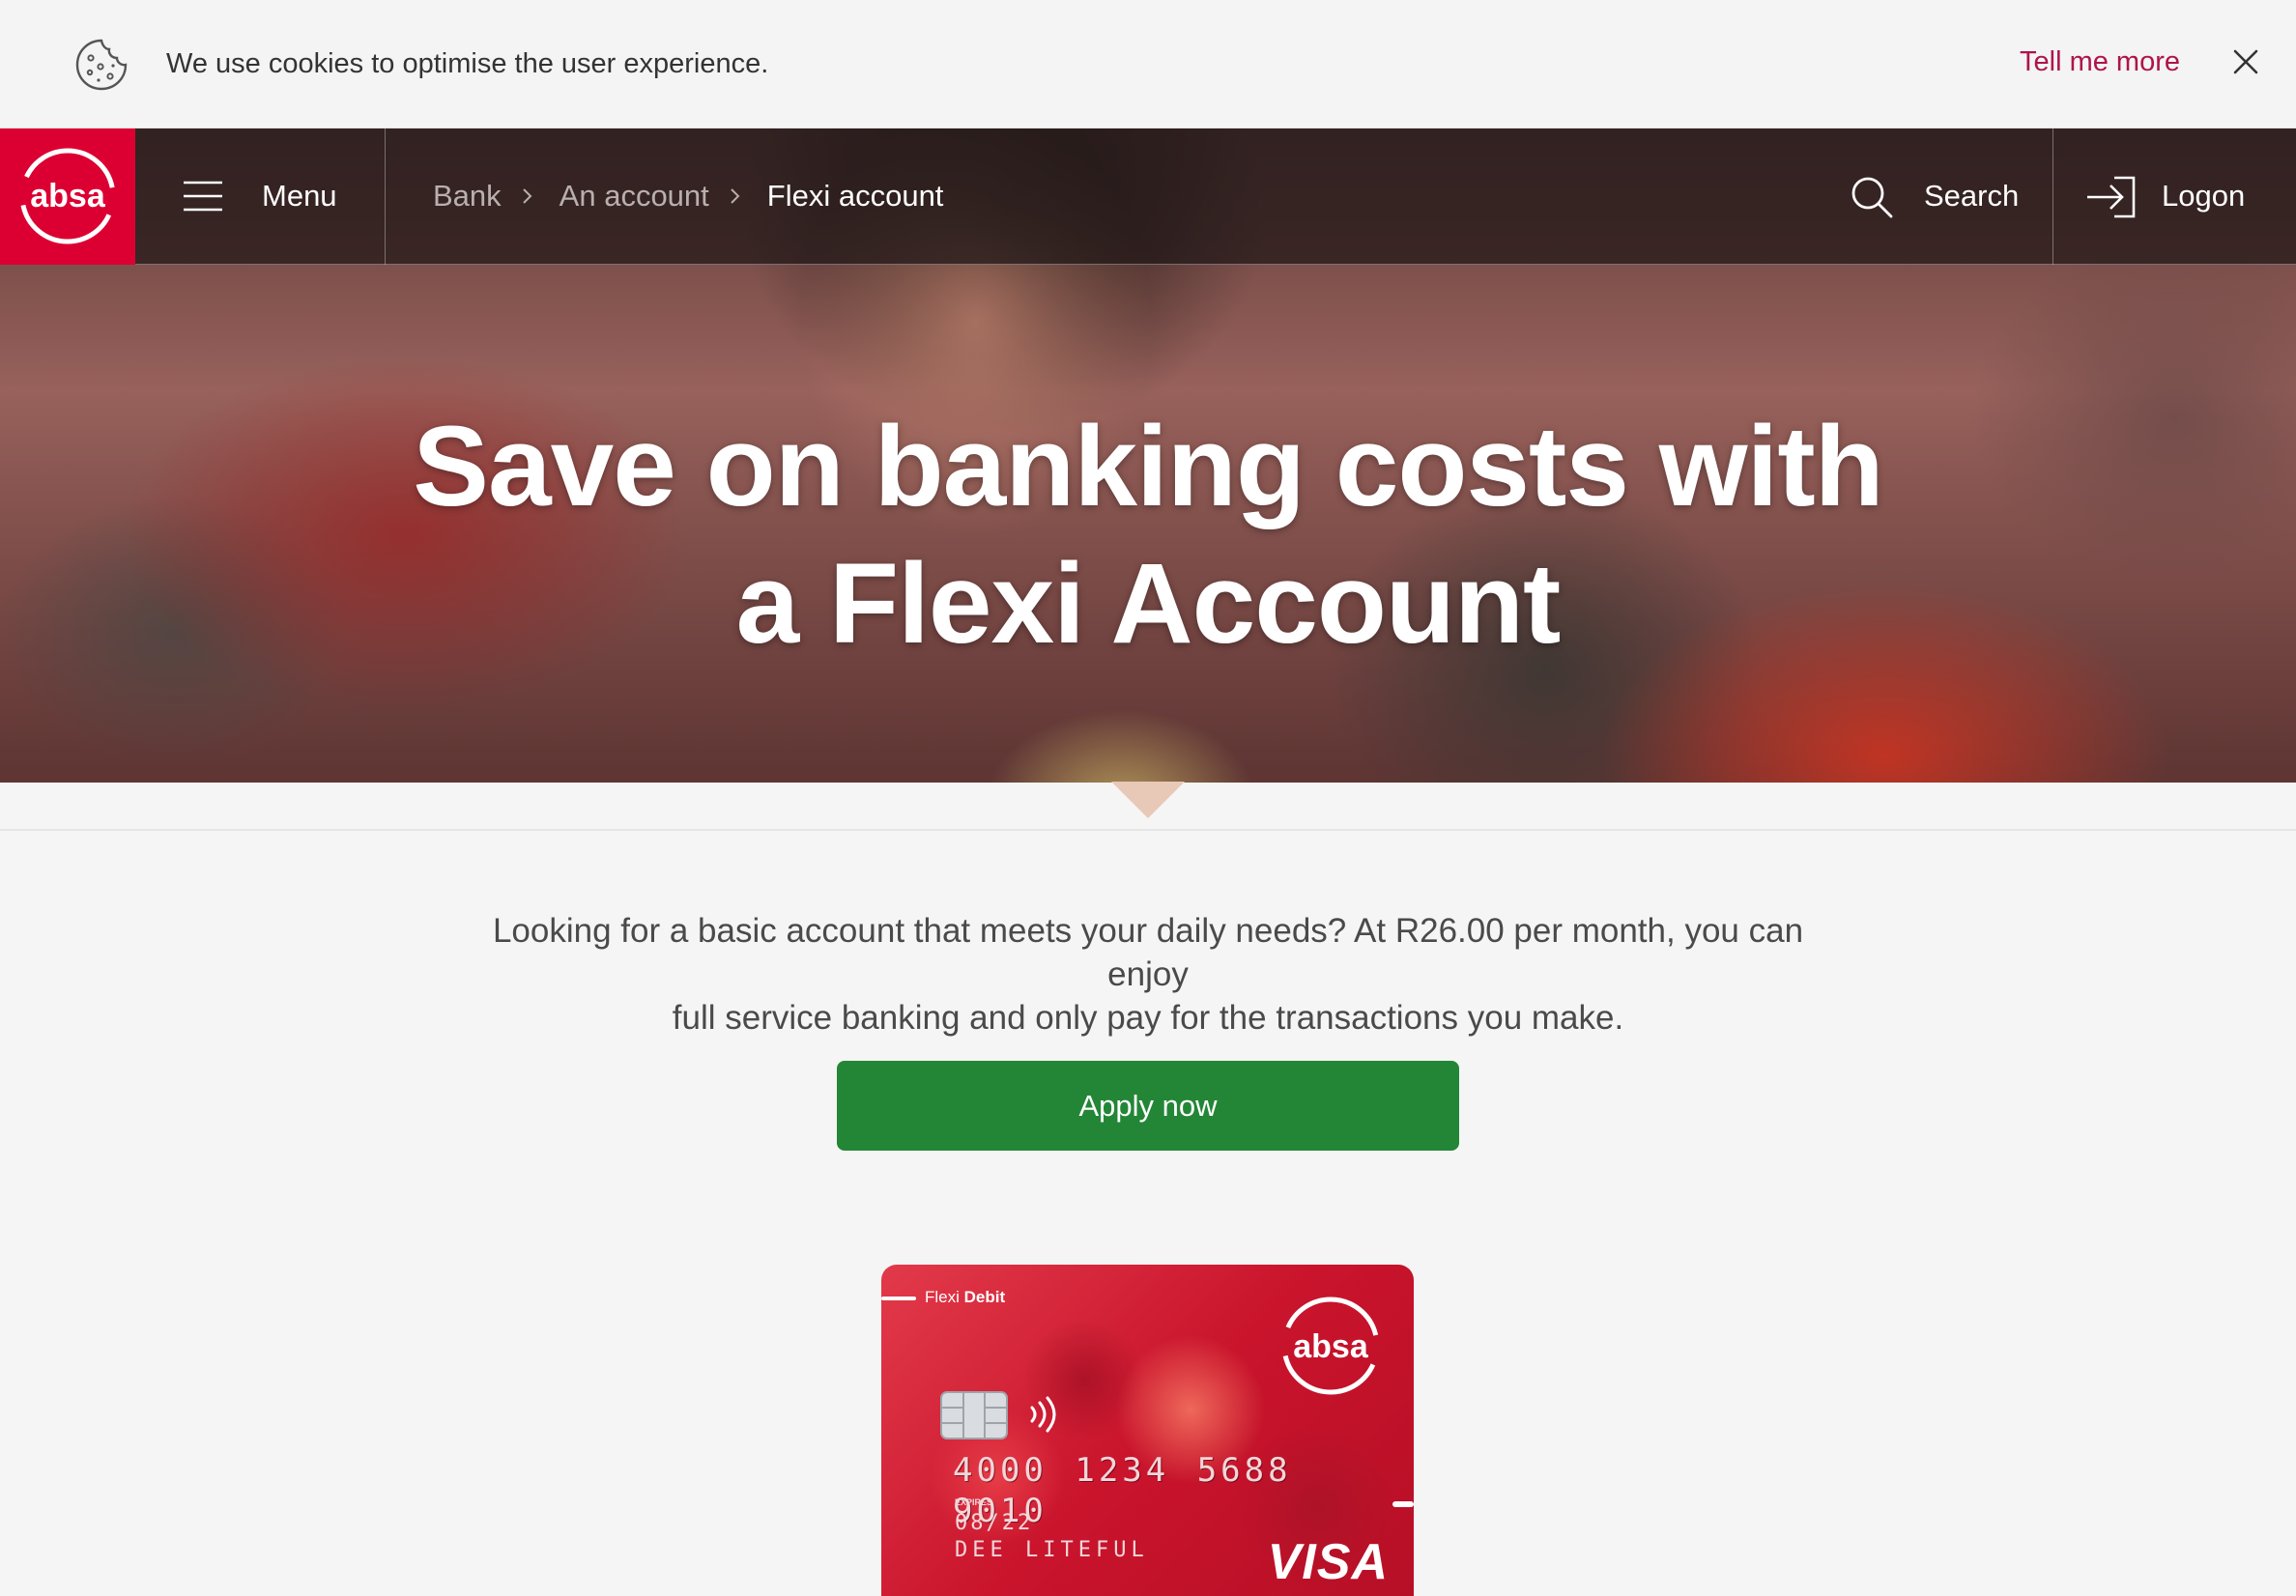 This screenshot has height=1596, width=2296. What do you see at coordinates (1148, 1106) in the screenshot?
I see `apply-now-button: Apply now` at bounding box center [1148, 1106].